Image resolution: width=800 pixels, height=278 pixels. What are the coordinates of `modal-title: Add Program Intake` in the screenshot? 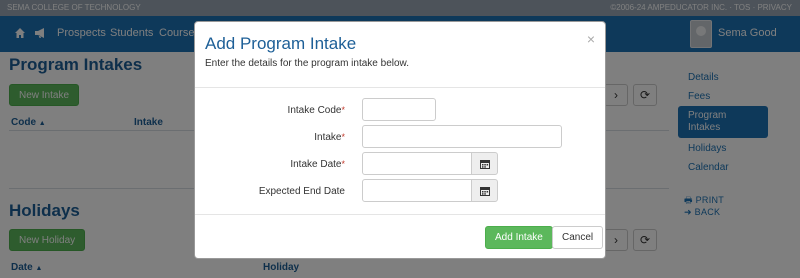 It's located at (281, 43).